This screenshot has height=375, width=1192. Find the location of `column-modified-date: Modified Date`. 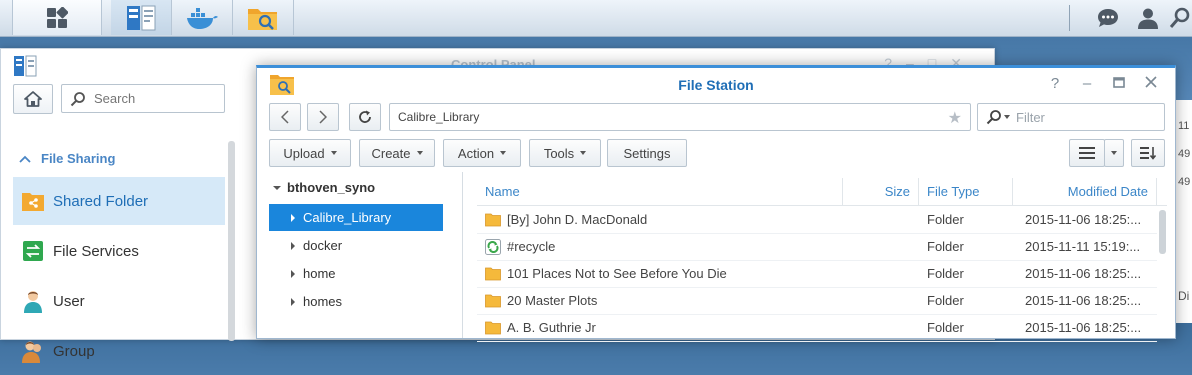

column-modified-date: Modified Date is located at coordinates (1085, 191).